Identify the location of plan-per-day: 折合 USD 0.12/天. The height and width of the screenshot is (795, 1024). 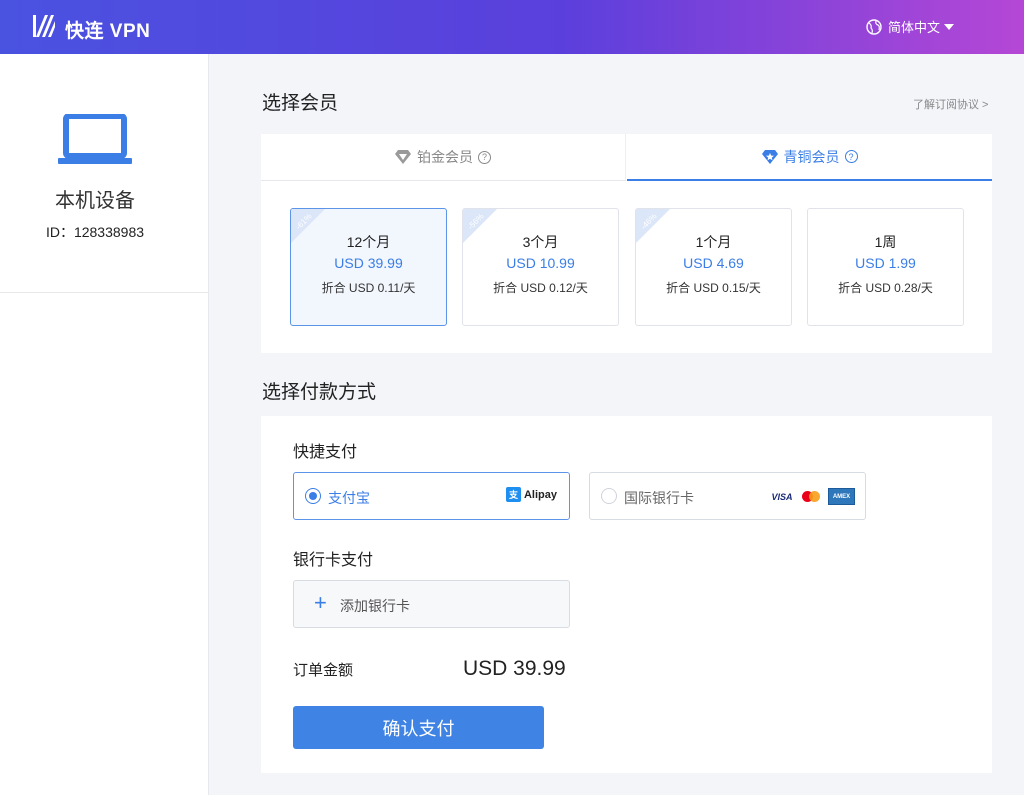
(540, 288).